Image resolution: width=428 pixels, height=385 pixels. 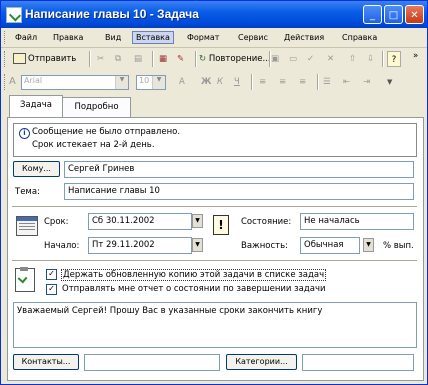 I want to click on menu-format: Формат, so click(x=203, y=37).